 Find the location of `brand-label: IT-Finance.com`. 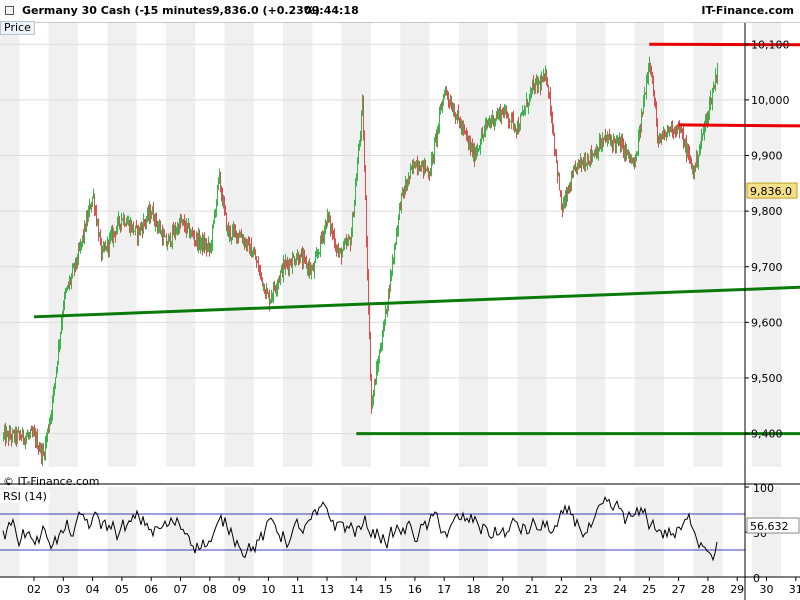

brand-label: IT-Finance.com is located at coordinates (747, 10).